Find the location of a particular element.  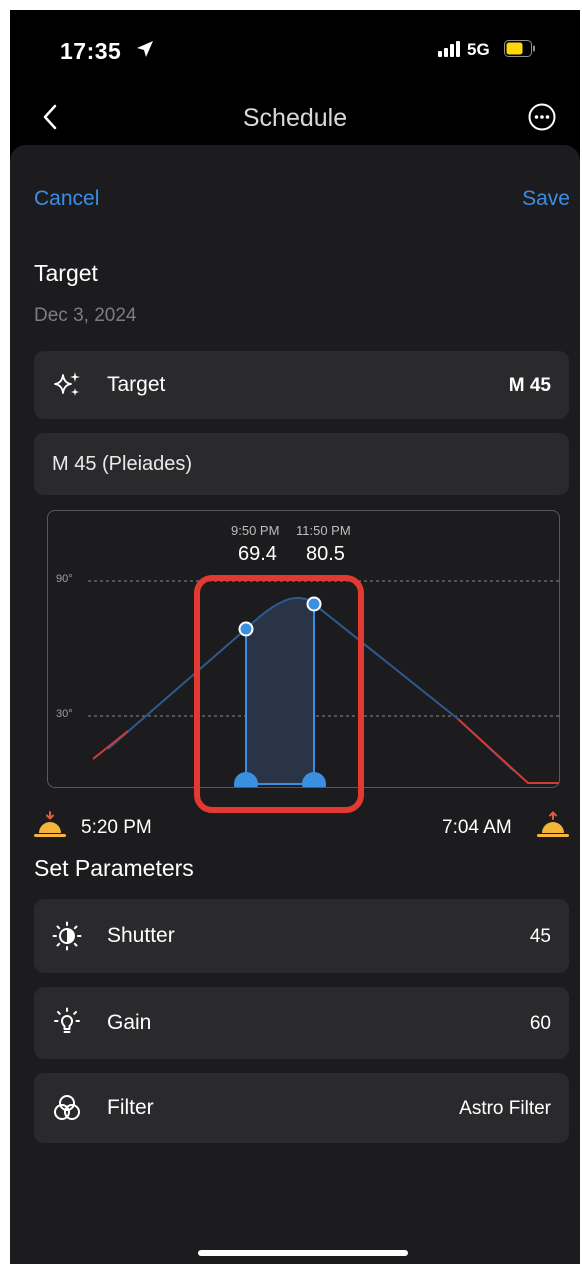

page-title: Schedule is located at coordinates (295, 118).